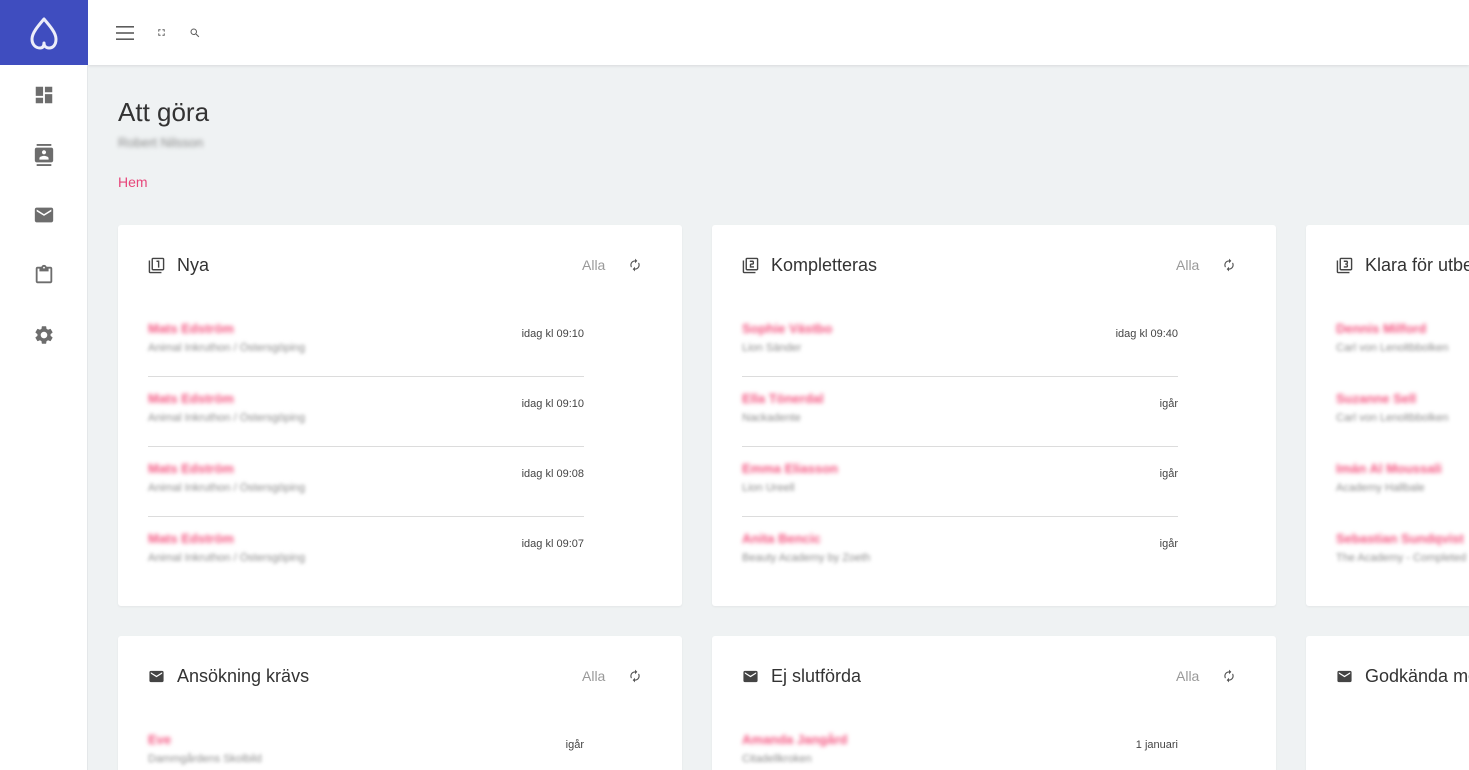 The height and width of the screenshot is (770, 1469). I want to click on clipboard-icon, so click(43, 274).